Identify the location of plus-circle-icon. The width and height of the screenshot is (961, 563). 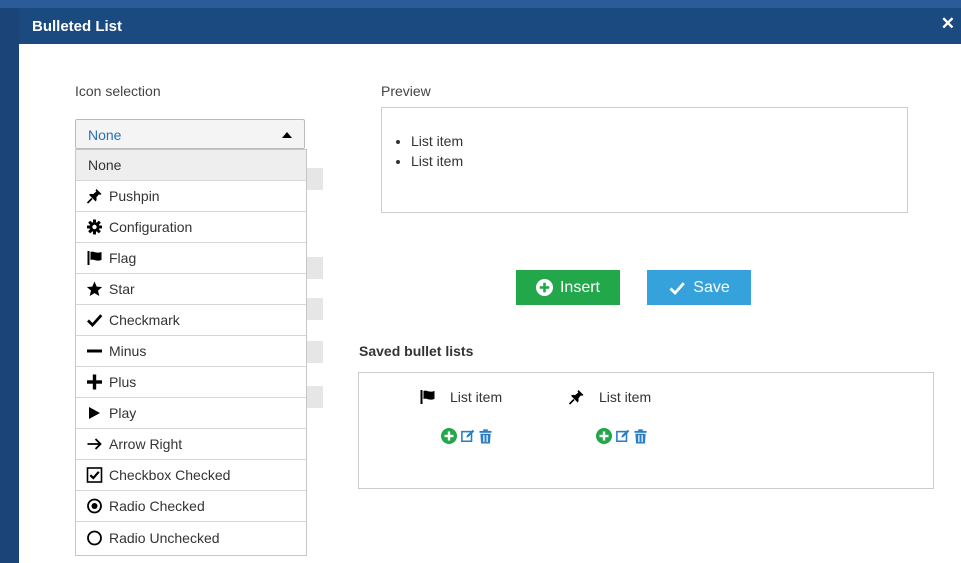
(544, 287).